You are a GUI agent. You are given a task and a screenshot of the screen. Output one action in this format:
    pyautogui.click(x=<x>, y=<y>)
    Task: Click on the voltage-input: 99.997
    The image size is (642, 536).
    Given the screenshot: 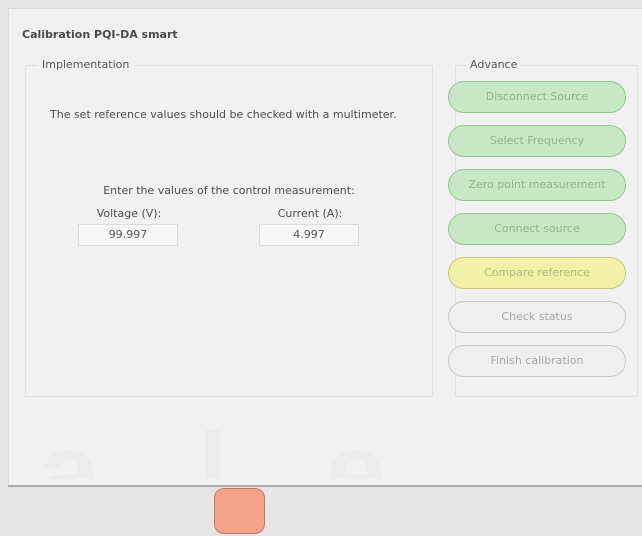 What is the action you would take?
    pyautogui.click(x=128, y=235)
    